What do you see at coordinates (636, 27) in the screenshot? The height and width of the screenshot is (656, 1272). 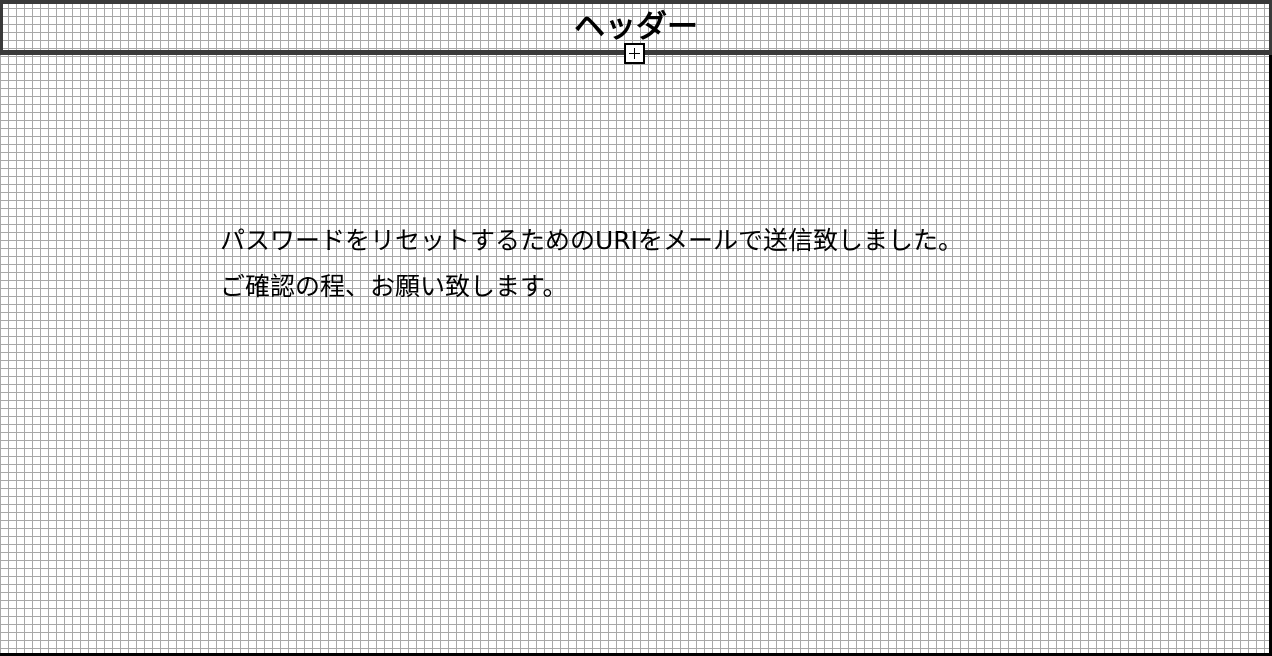 I see `header-title: ヘッダー` at bounding box center [636, 27].